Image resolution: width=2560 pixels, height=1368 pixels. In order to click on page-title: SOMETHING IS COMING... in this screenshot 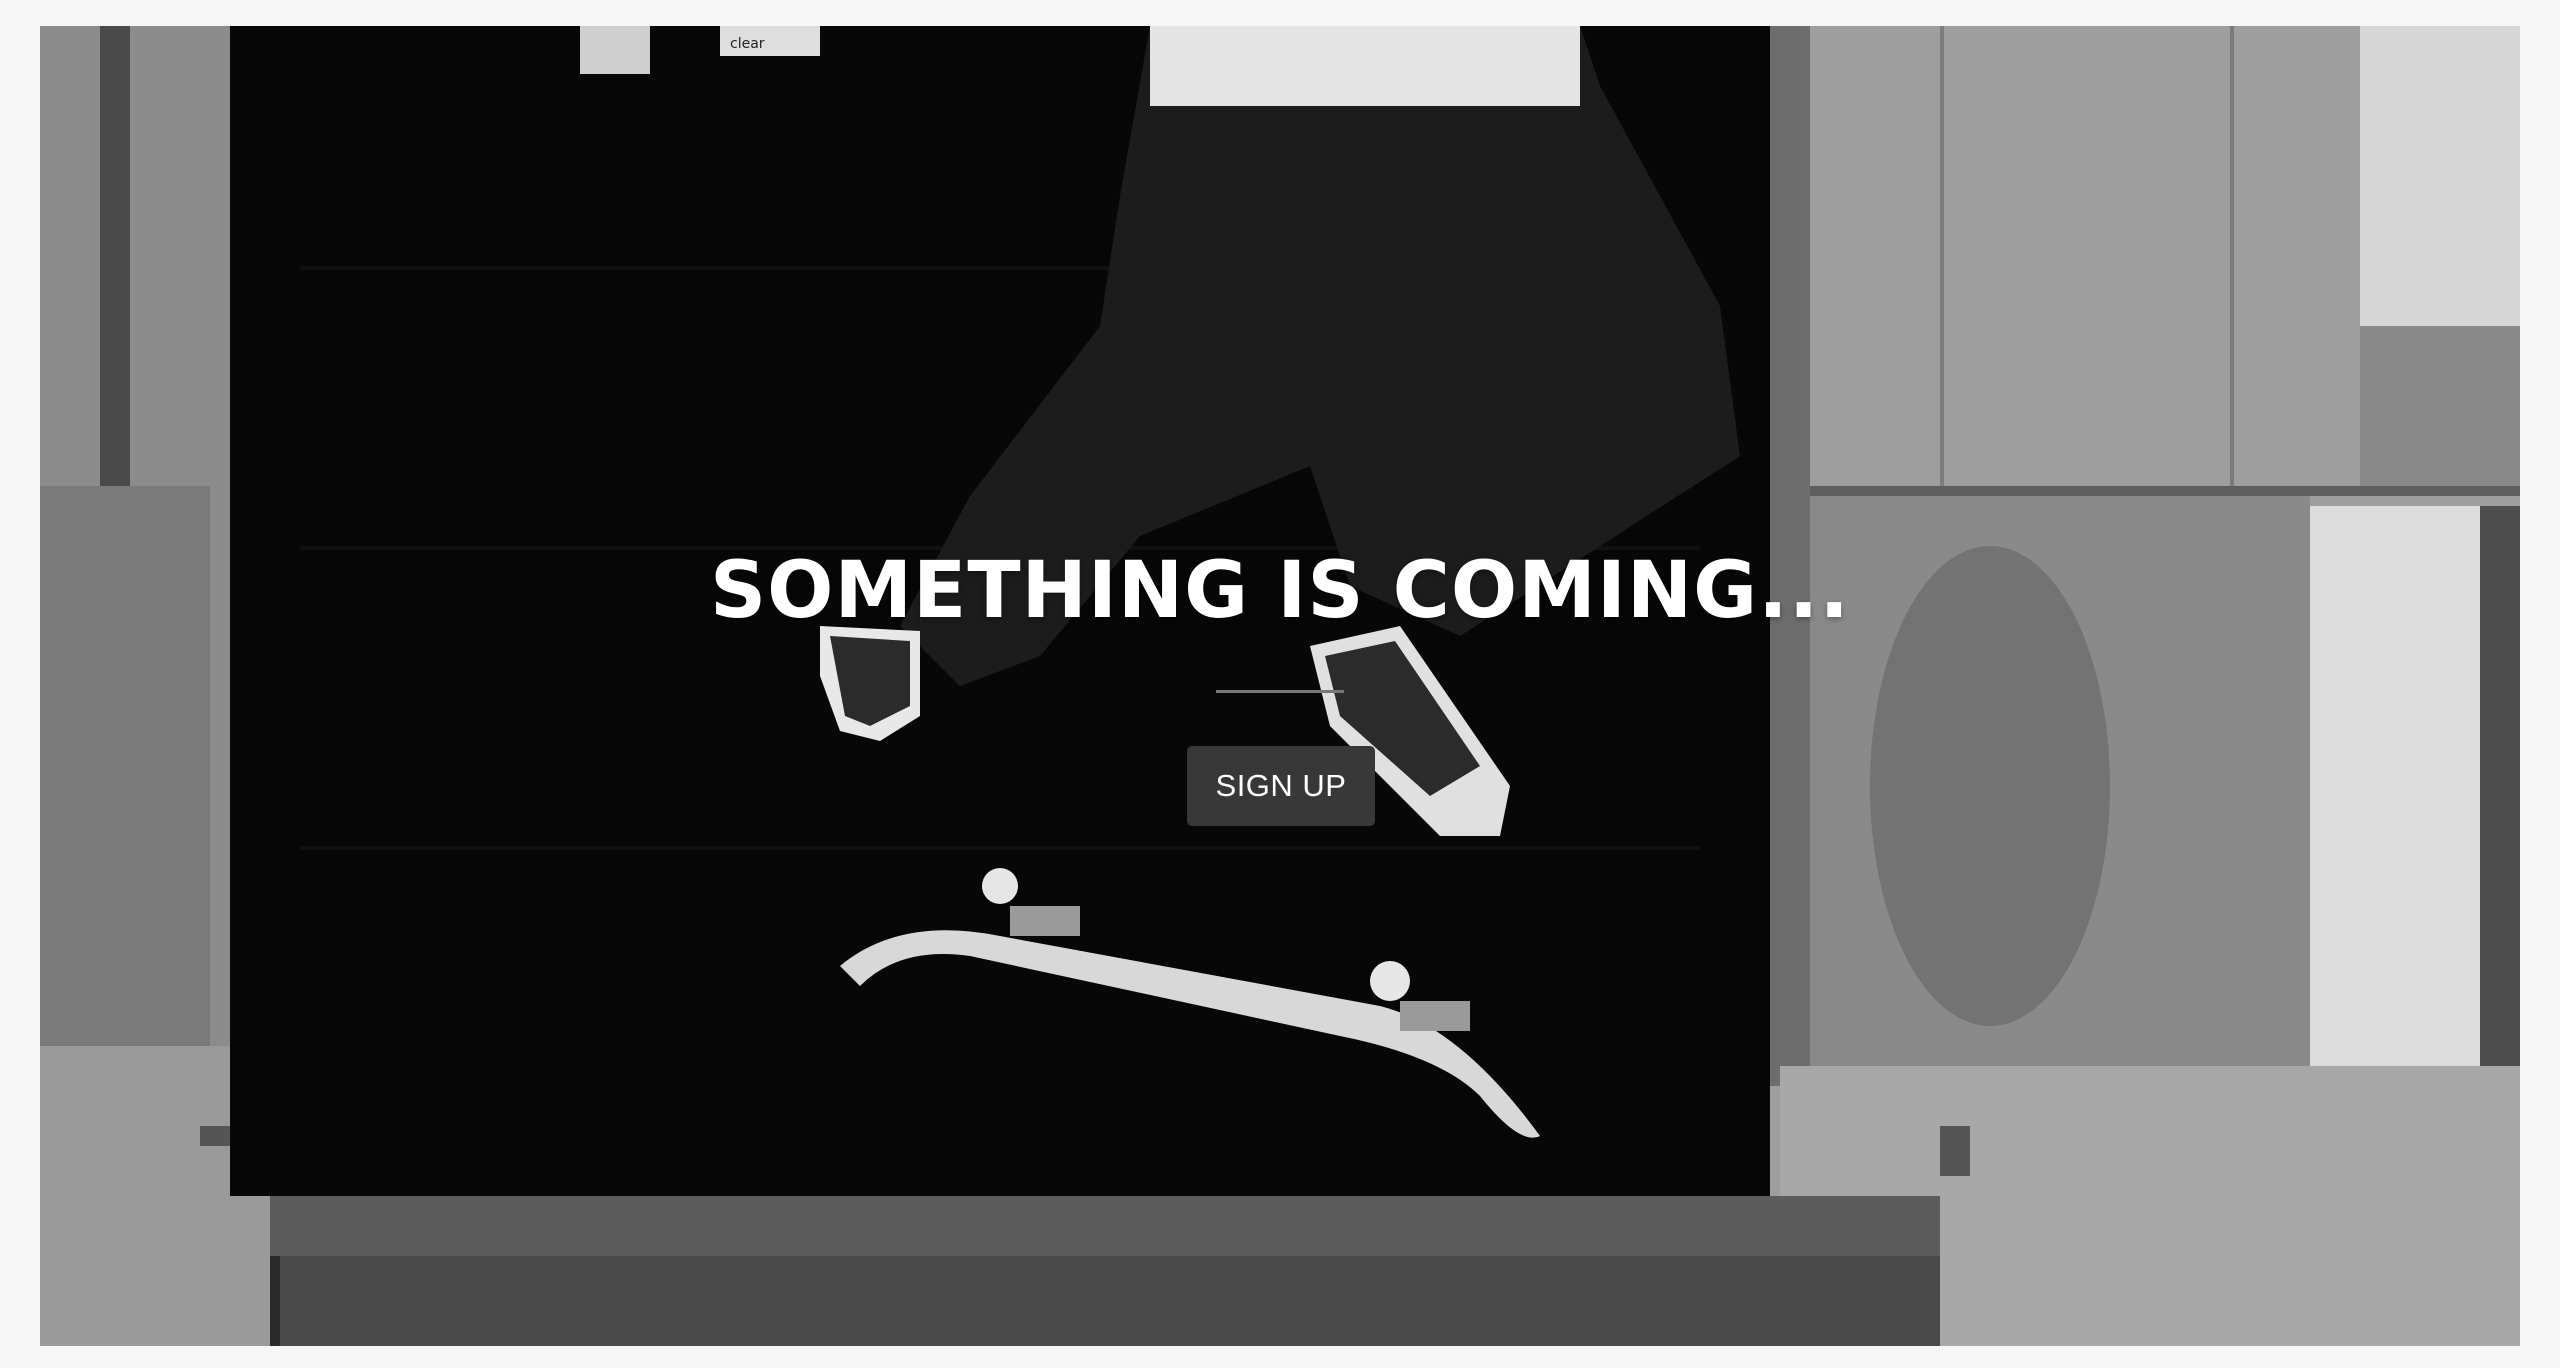, I will do `click(1280, 591)`.